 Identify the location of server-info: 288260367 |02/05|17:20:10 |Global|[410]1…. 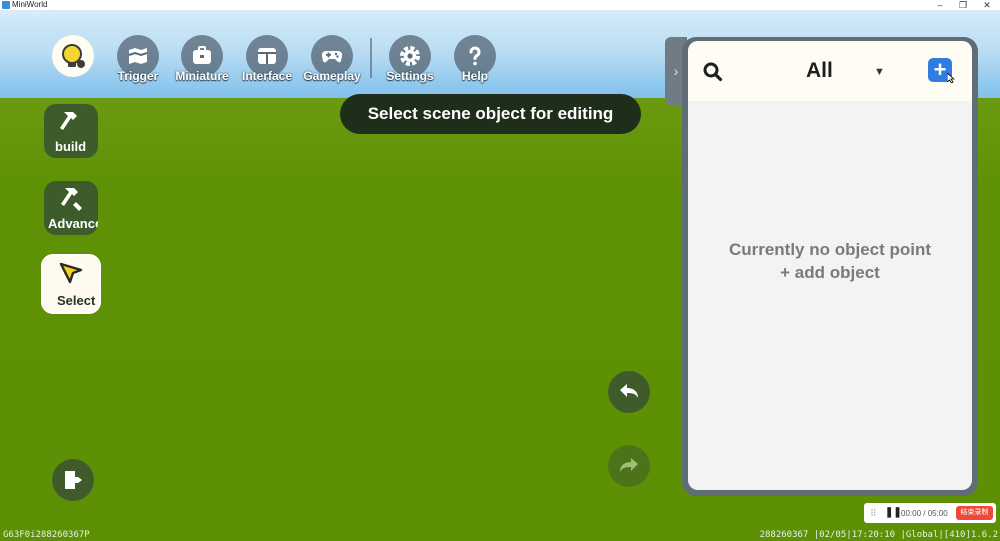
(878, 535).